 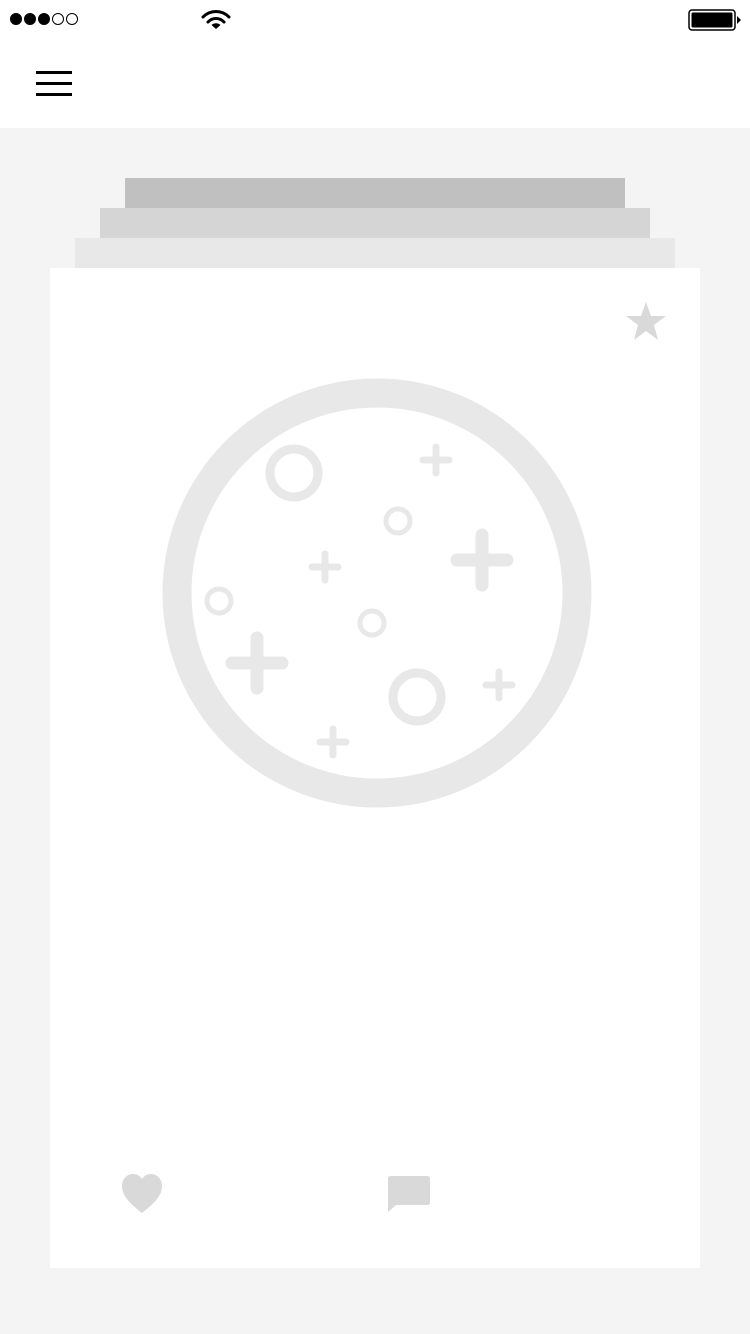 What do you see at coordinates (375, 223) in the screenshot?
I see `card-stack-middle` at bounding box center [375, 223].